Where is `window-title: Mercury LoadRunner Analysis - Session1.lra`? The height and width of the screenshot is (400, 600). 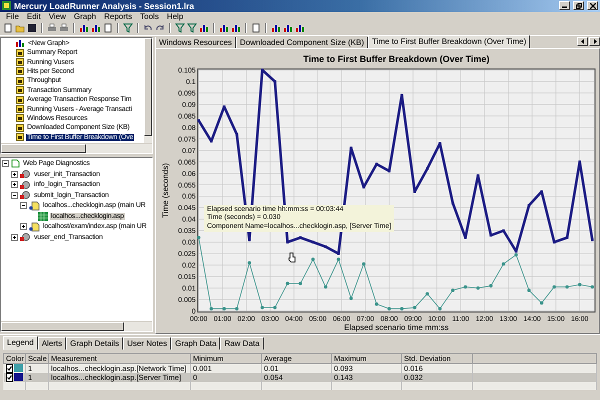 window-title: Mercury LoadRunner Analysis - Session1.lra is located at coordinates (105, 5).